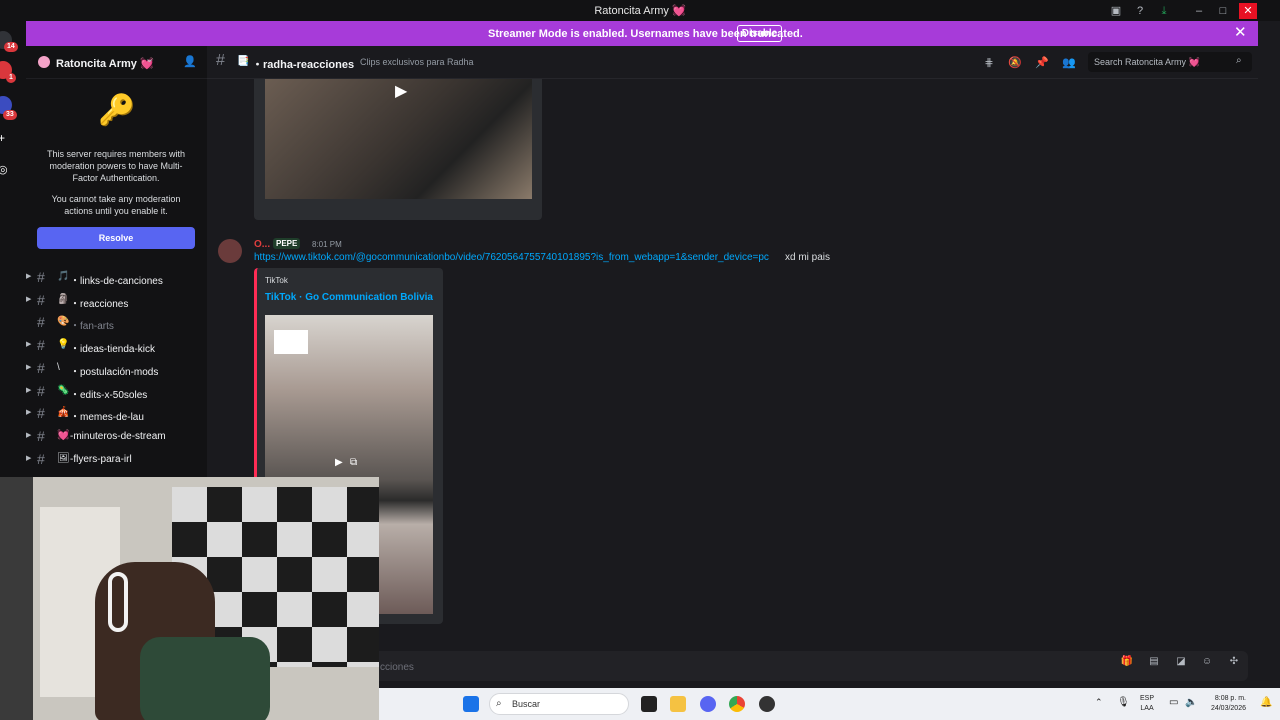 This screenshot has width=1280, height=720. I want to click on download-icon: ⤓, so click(1164, 11).